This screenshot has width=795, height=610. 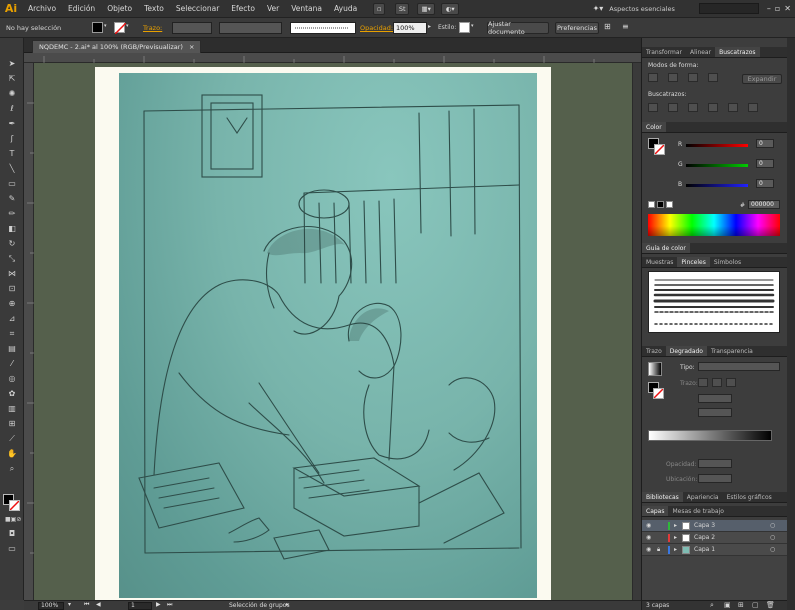 What do you see at coordinates (765, 143) in the screenshot?
I see `channel-r-value: 0` at bounding box center [765, 143].